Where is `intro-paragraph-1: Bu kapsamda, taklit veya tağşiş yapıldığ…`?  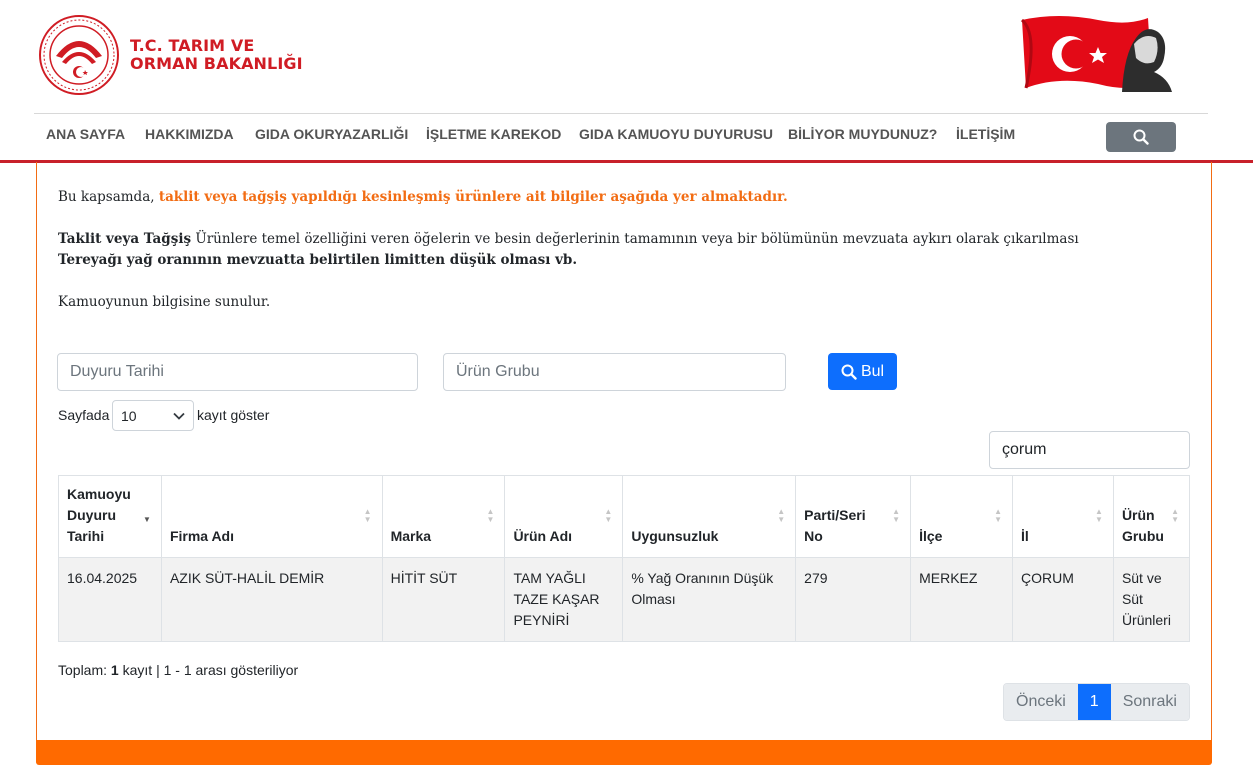 intro-paragraph-1: Bu kapsamda, taklit veya tağşiş yapıldığ… is located at coordinates (423, 197).